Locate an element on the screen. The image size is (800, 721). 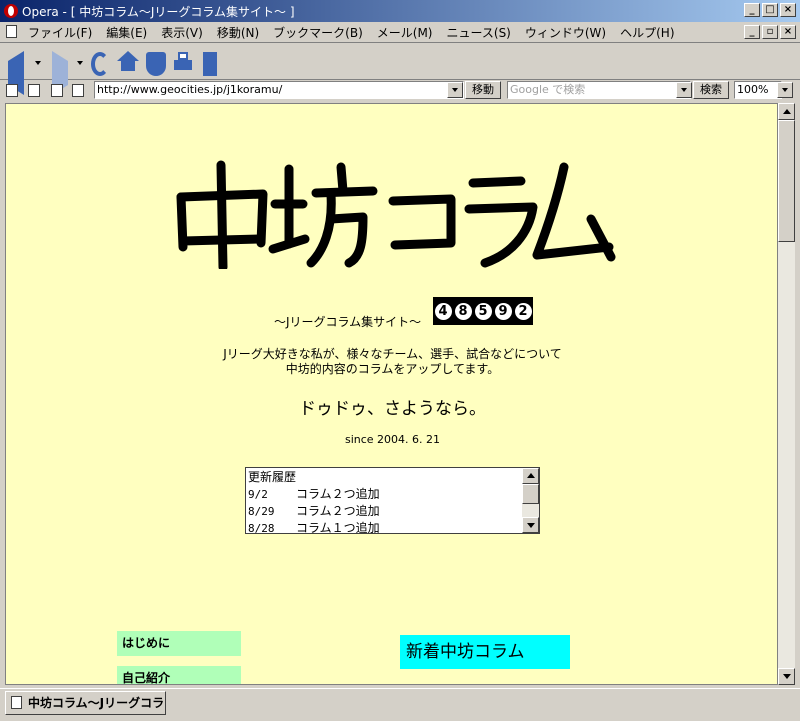
counter-digit: 4 is located at coordinates (443, 311).